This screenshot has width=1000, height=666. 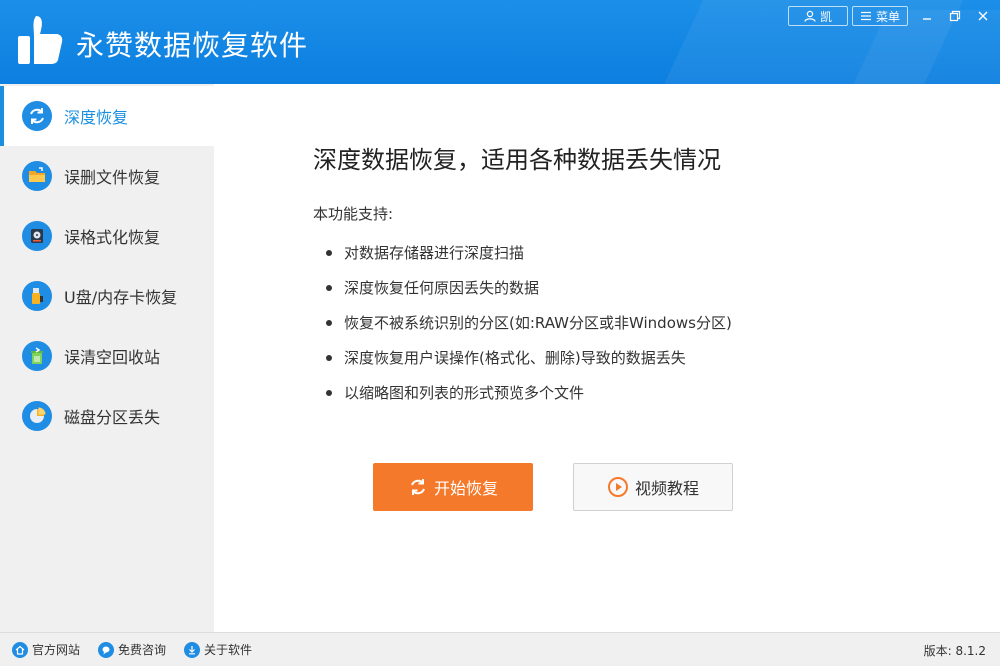 What do you see at coordinates (465, 488) in the screenshot?
I see `start-recovery-label: 开始恢复` at bounding box center [465, 488].